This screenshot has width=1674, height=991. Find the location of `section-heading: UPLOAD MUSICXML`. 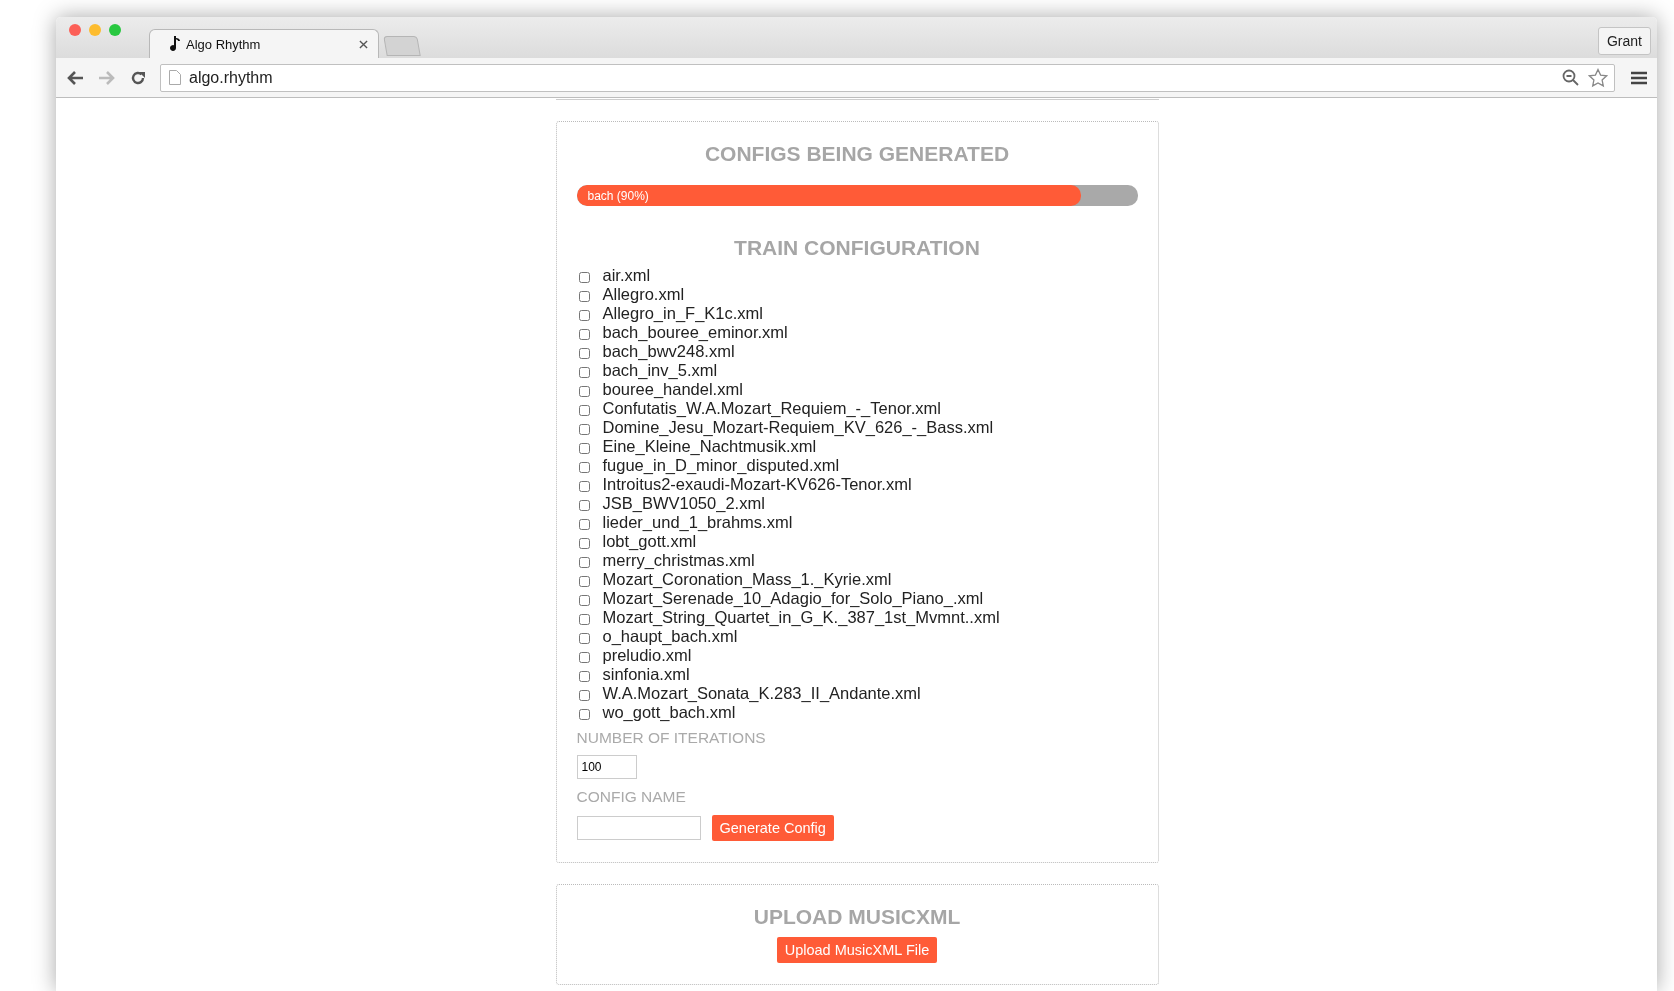

section-heading: UPLOAD MUSICXML is located at coordinates (857, 917).